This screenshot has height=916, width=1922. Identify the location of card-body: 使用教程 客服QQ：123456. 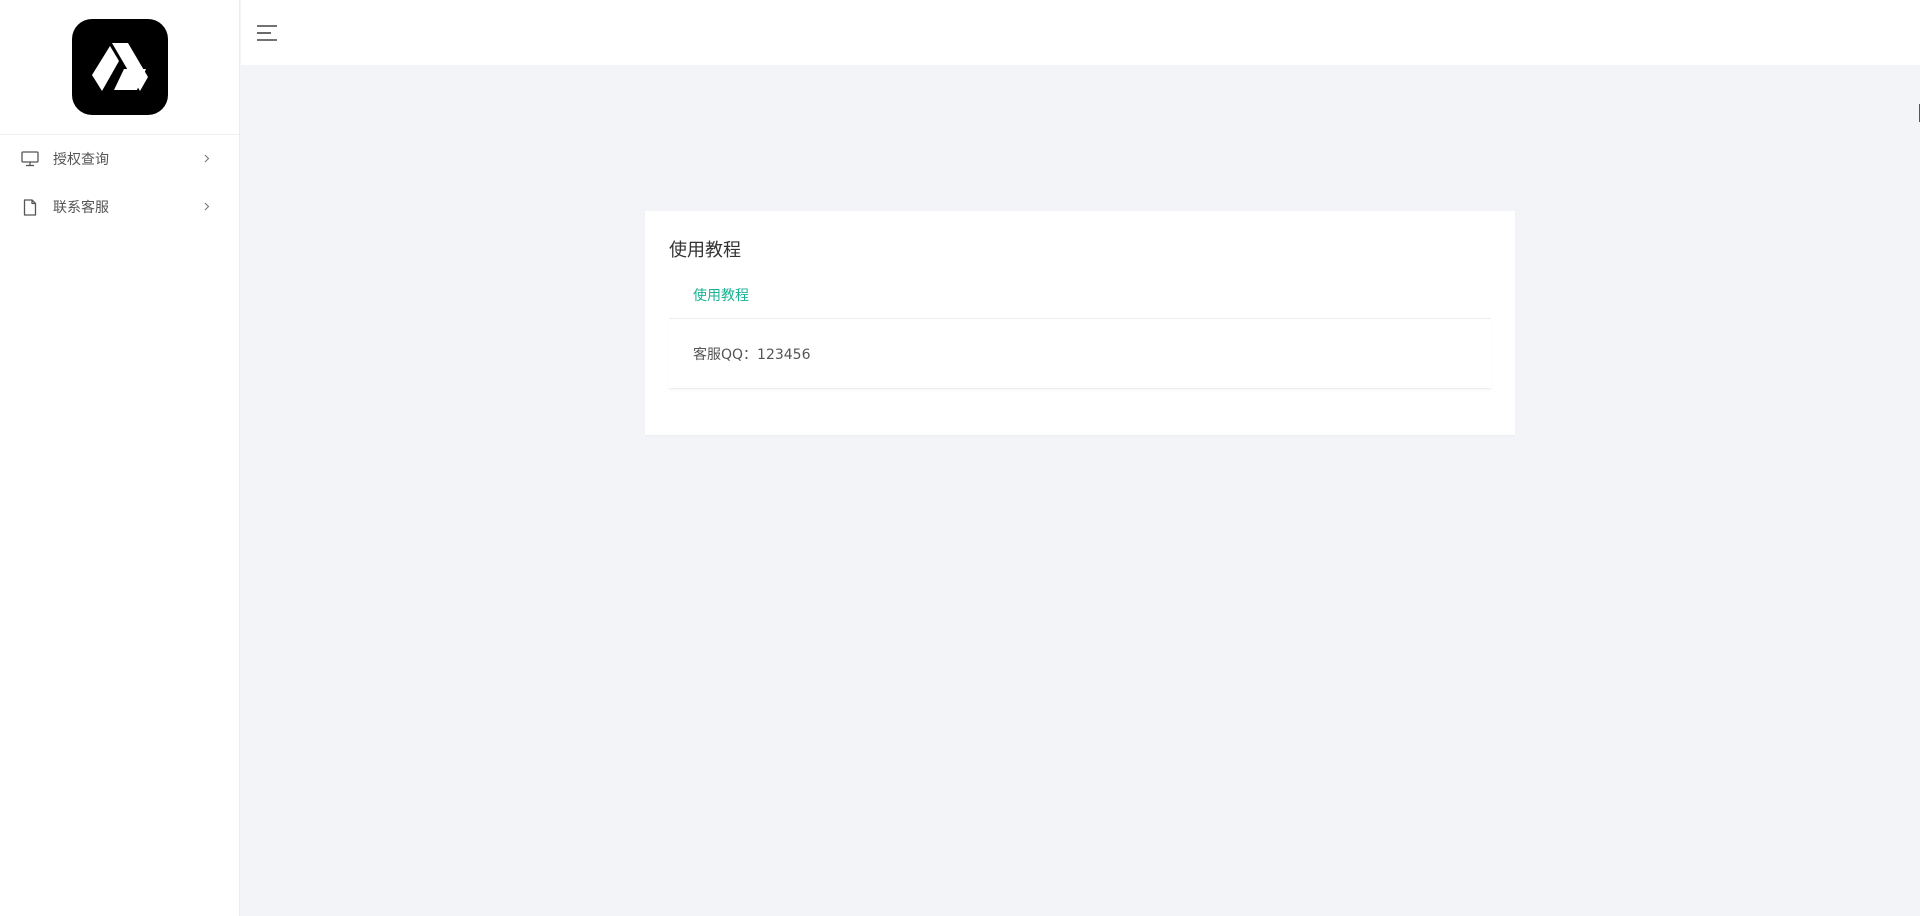
(1080, 330).